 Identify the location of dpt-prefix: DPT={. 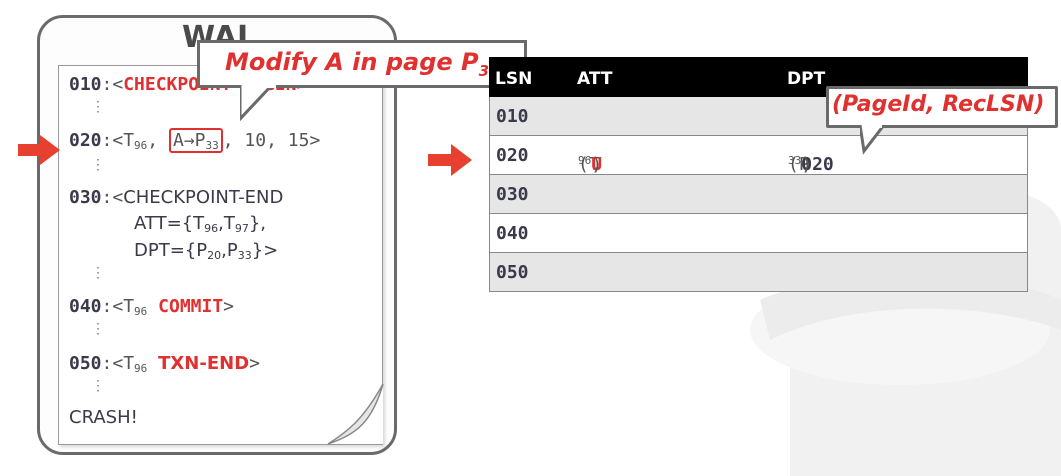
(165, 250).